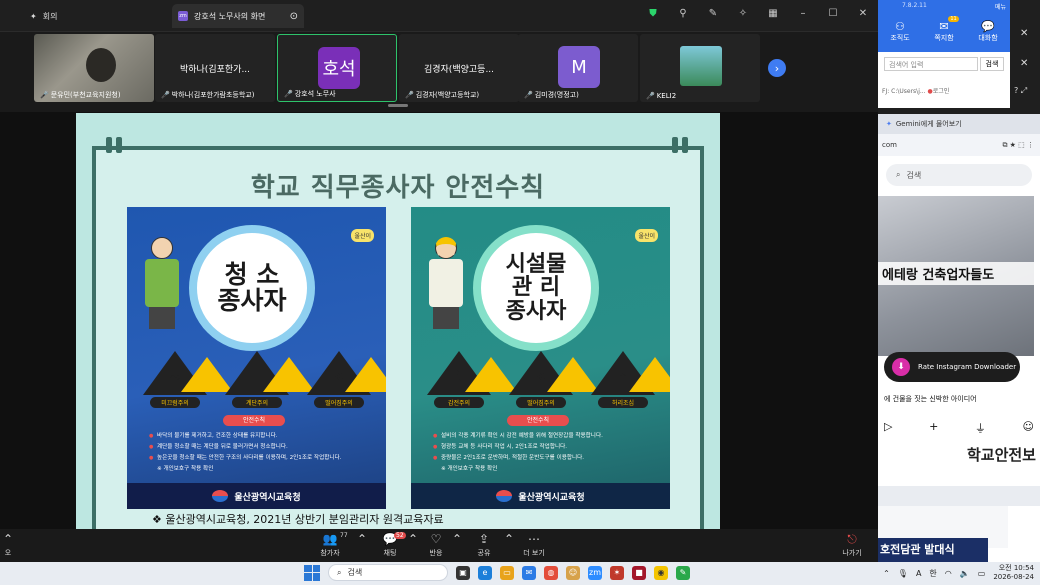 The height and width of the screenshot is (585, 1040). What do you see at coordinates (551, 572) in the screenshot?
I see `chrome-icon: ◍` at bounding box center [551, 572].